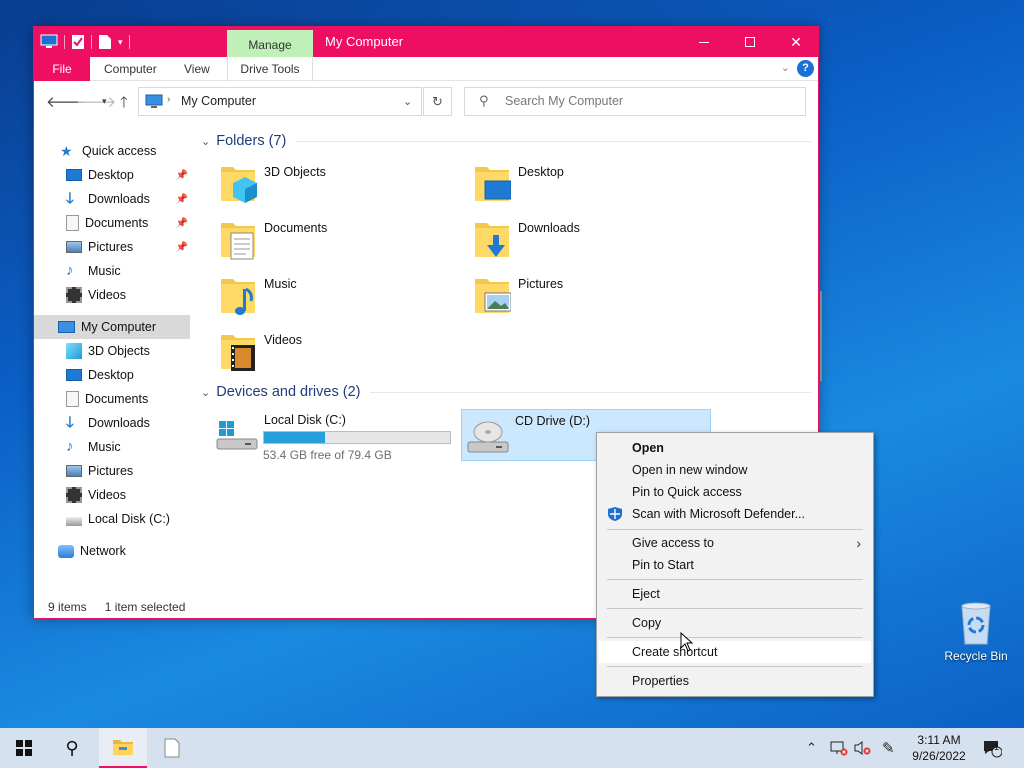 This screenshot has height=768, width=1024. I want to click on menu-pin-start: Pin to Start, so click(735, 565).